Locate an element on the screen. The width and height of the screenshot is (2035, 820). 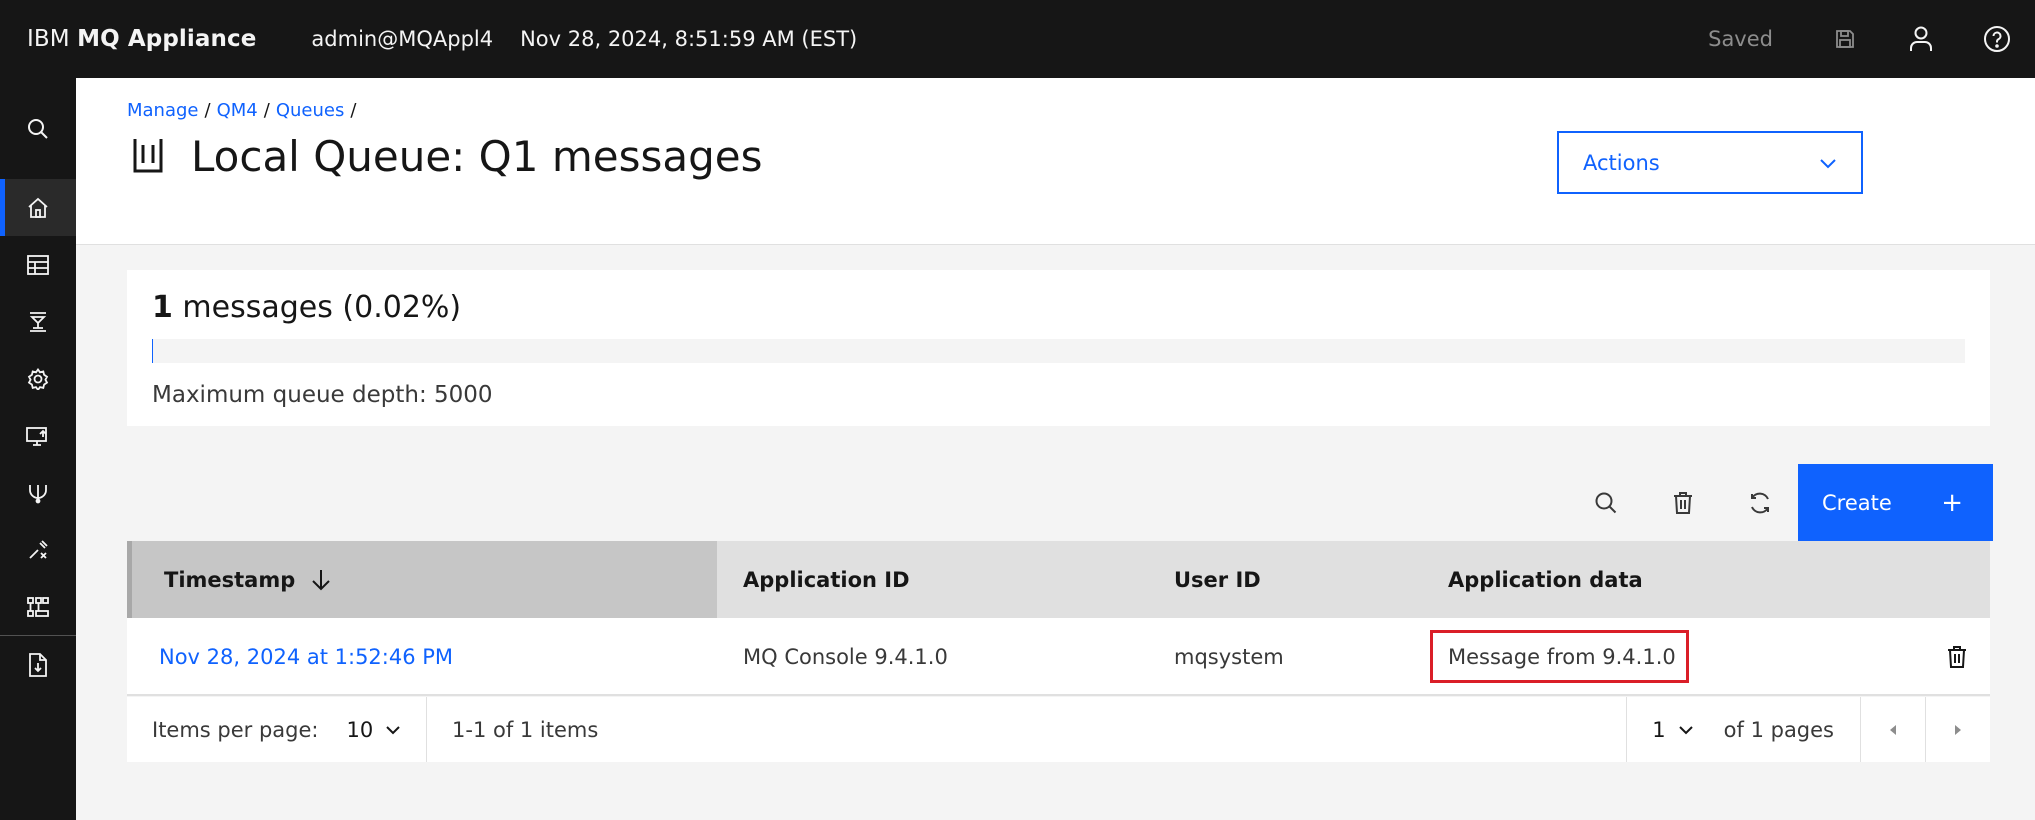
tools-icon is located at coordinates (38, 549).